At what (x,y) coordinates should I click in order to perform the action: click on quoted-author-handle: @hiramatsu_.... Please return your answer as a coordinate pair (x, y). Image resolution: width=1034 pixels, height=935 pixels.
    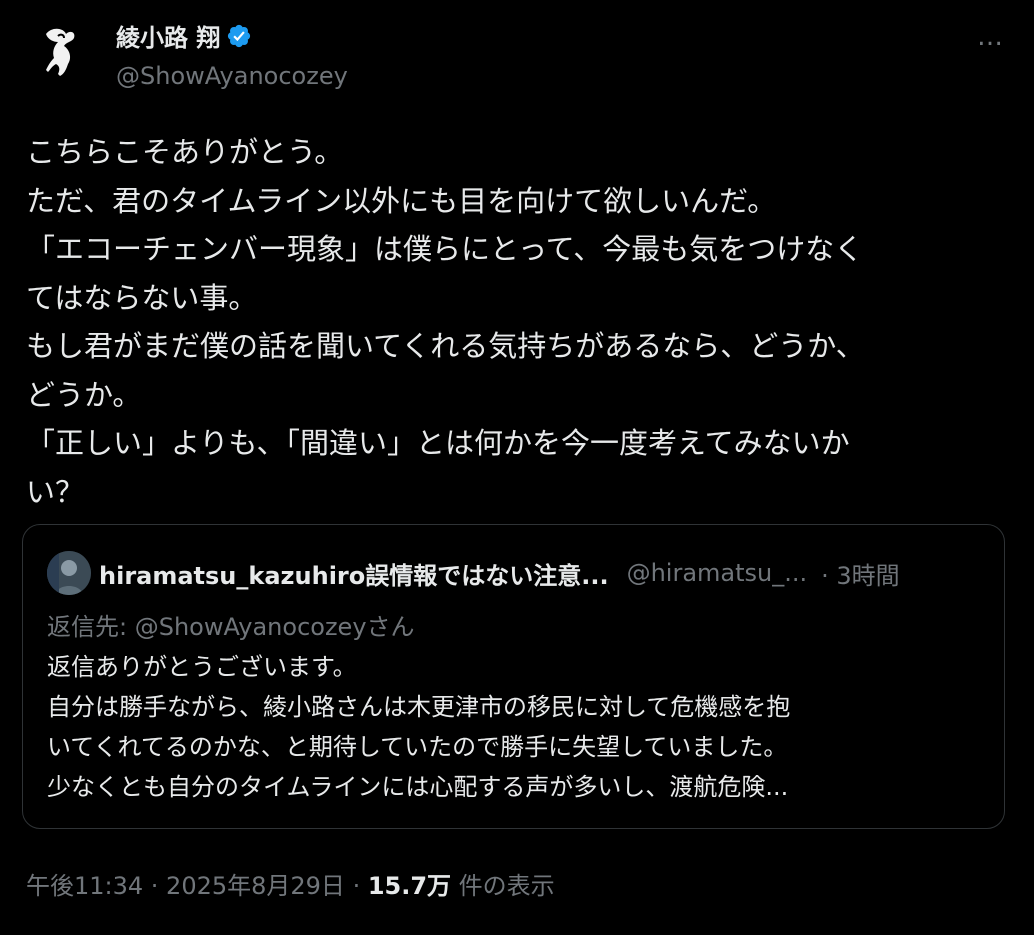
    Looking at the image, I should click on (717, 573).